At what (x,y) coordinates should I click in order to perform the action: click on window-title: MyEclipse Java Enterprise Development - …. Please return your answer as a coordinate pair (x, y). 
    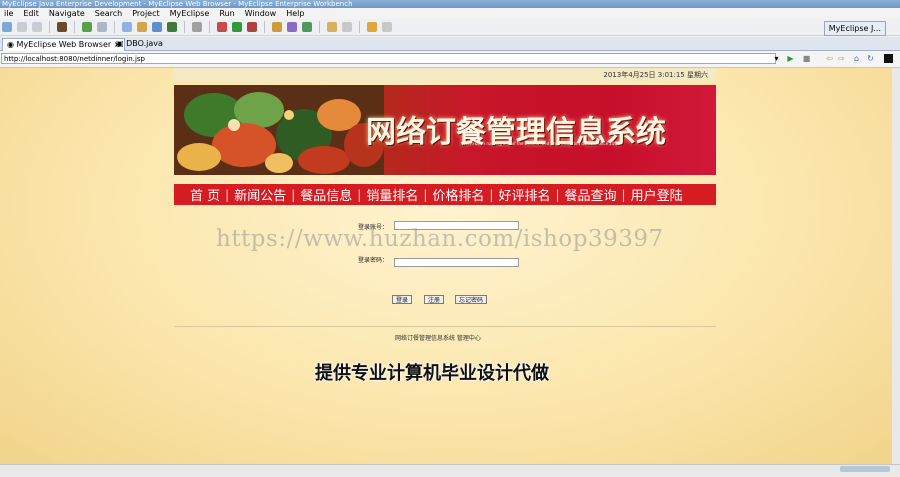
    Looking at the image, I should click on (450, 4).